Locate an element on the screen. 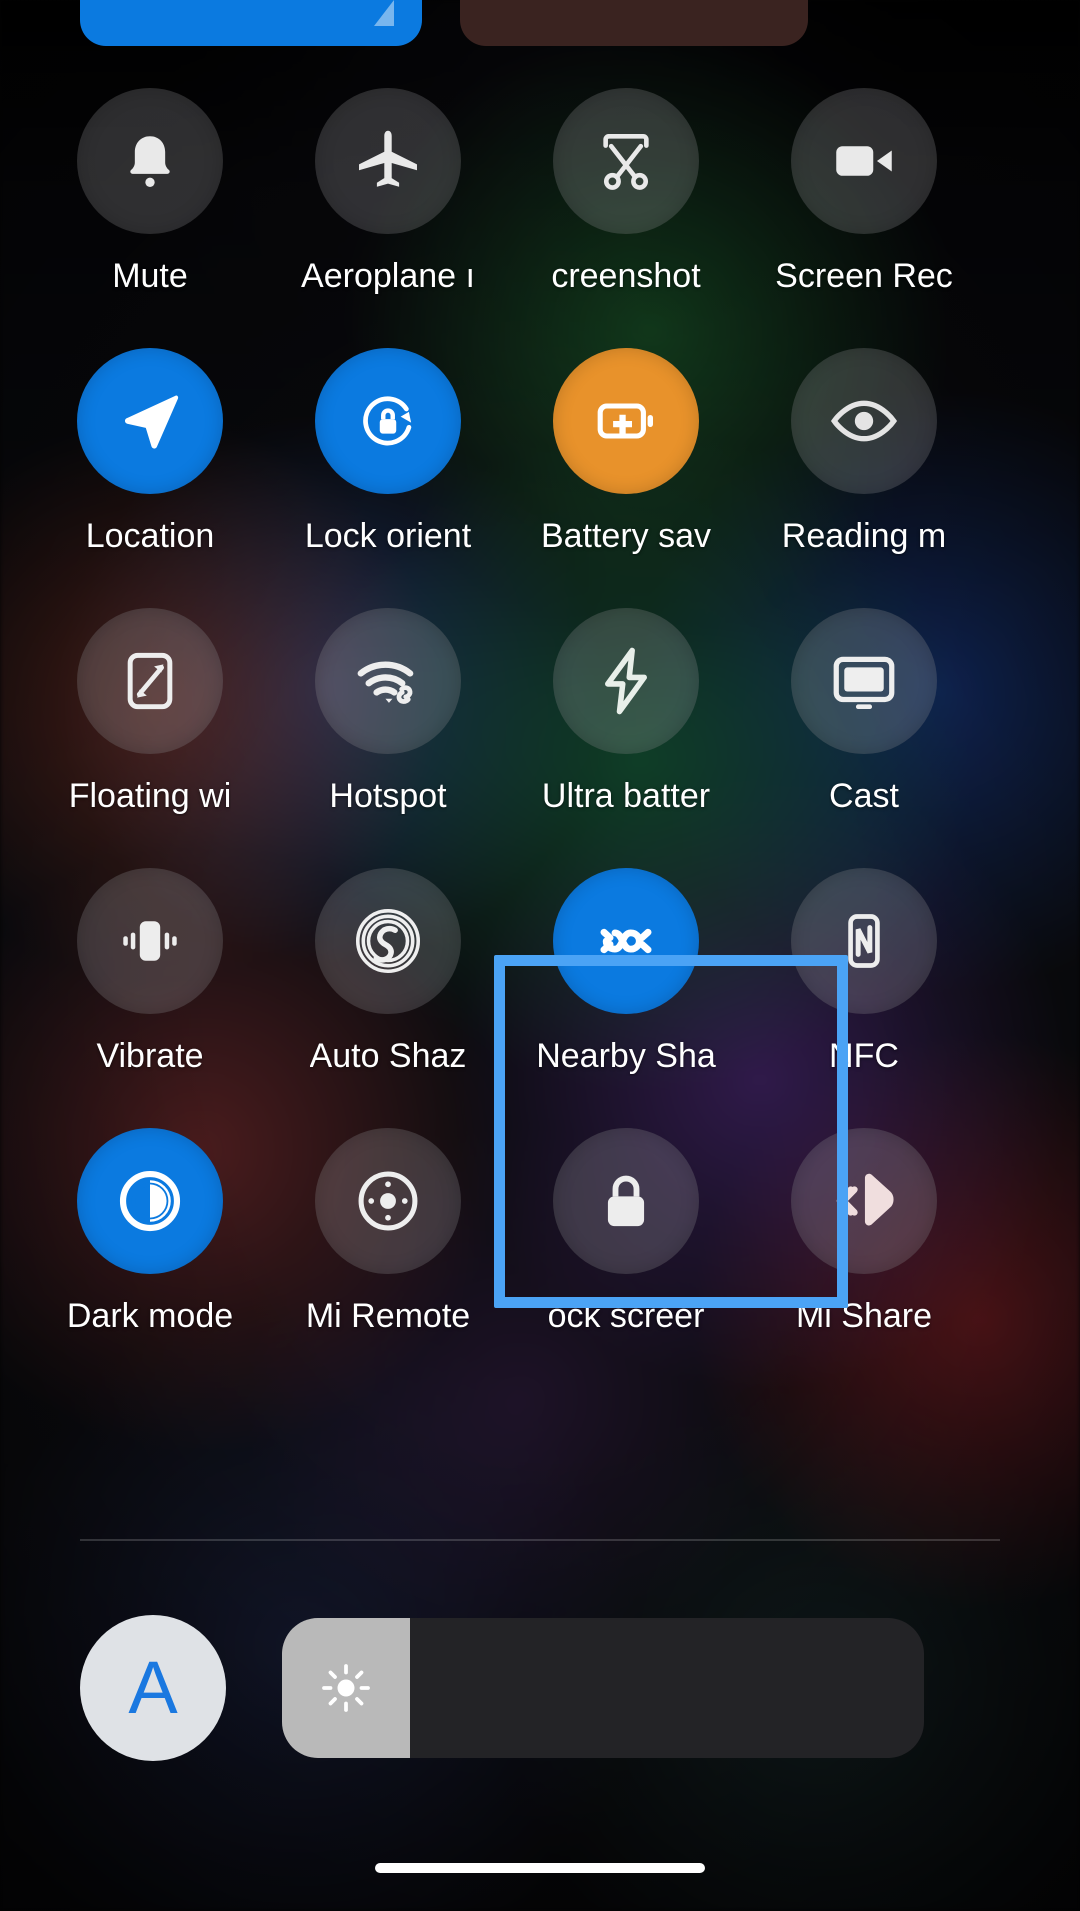  quick-settings-row: Floating wi Hotspot Ultra batter Cast is located at coordinates (540, 712).